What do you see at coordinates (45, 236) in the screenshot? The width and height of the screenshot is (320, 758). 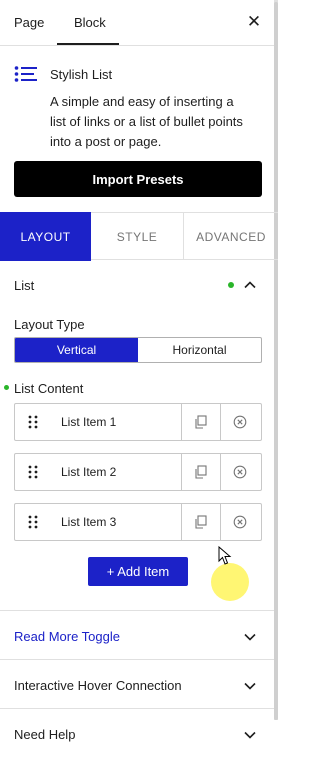 I see `tab-layout: LAYOUT` at bounding box center [45, 236].